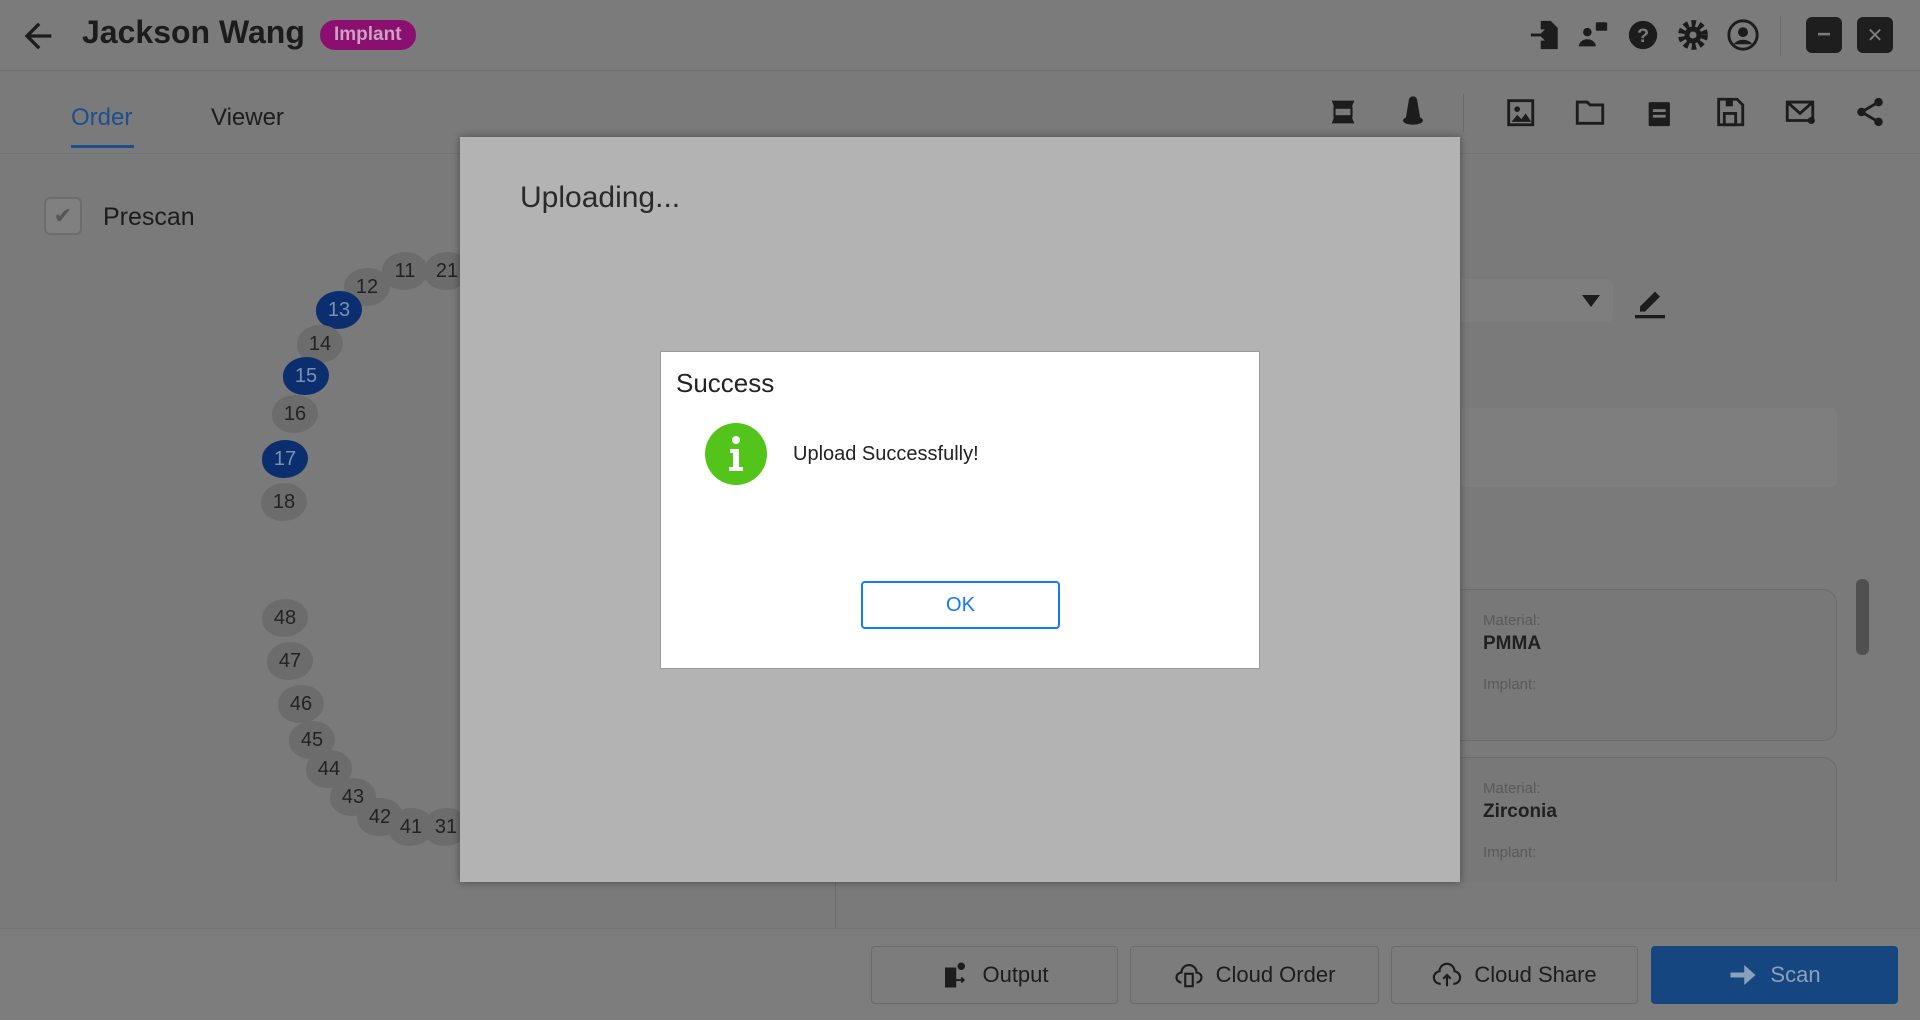  Describe the element at coordinates (306, 376) in the screenshot. I see `tooth-15: 15` at that location.